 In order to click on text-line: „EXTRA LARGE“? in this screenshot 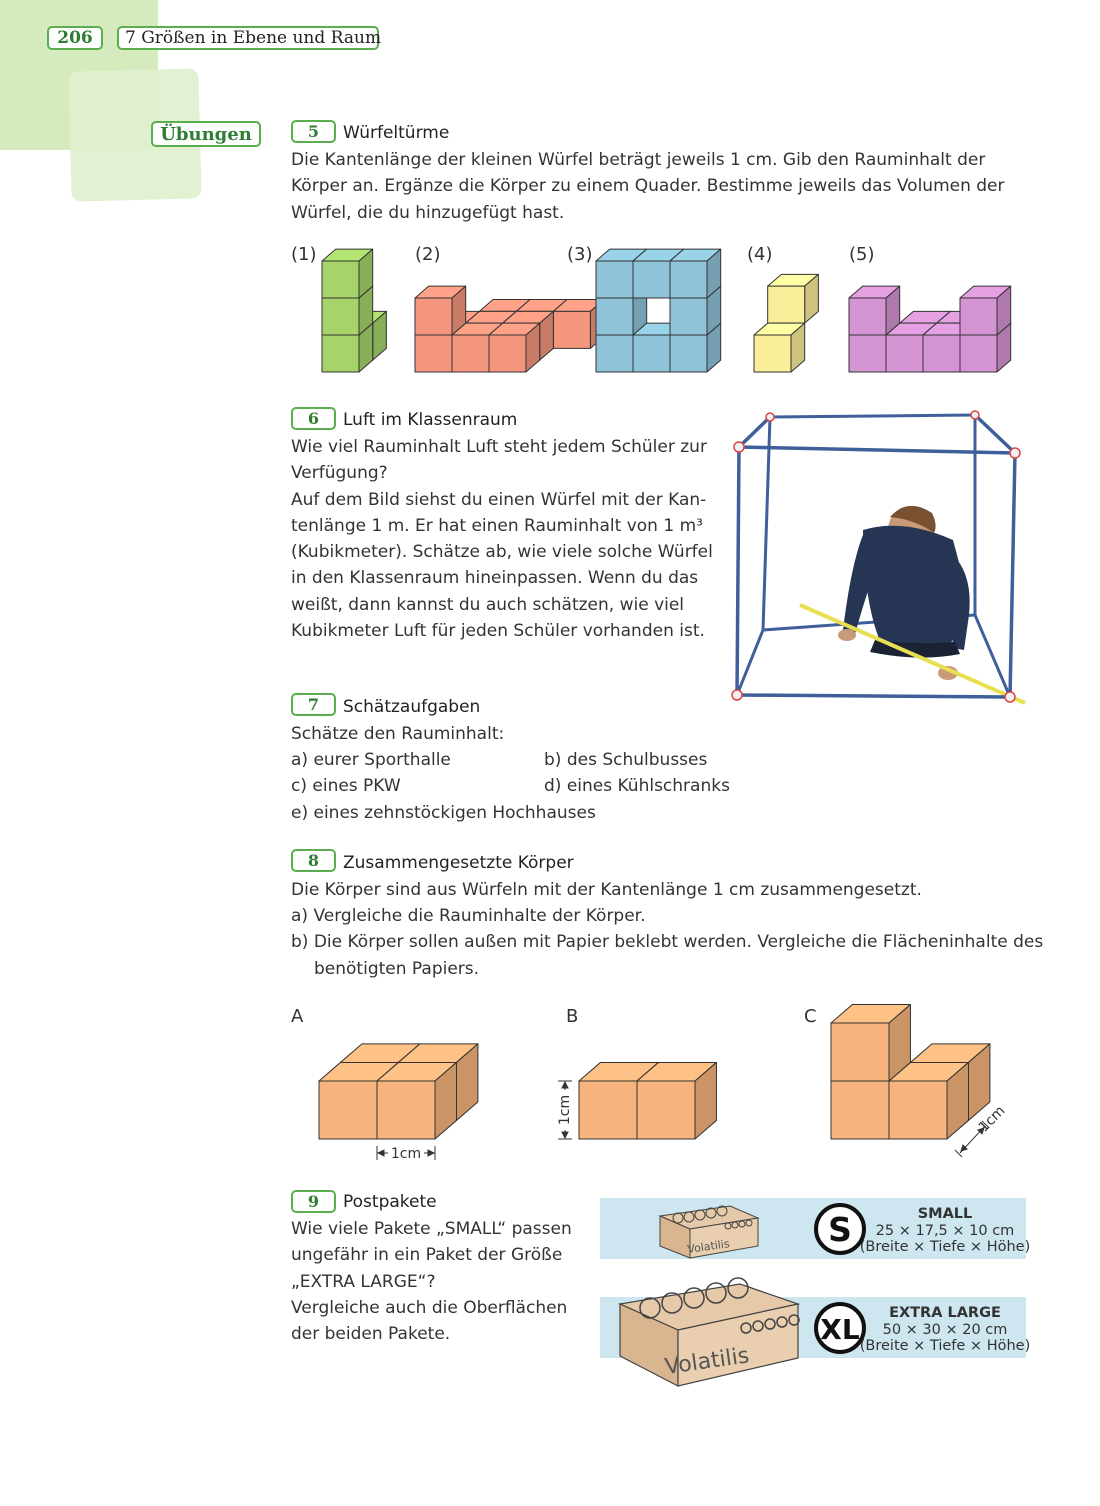, I will do `click(363, 1281)`.